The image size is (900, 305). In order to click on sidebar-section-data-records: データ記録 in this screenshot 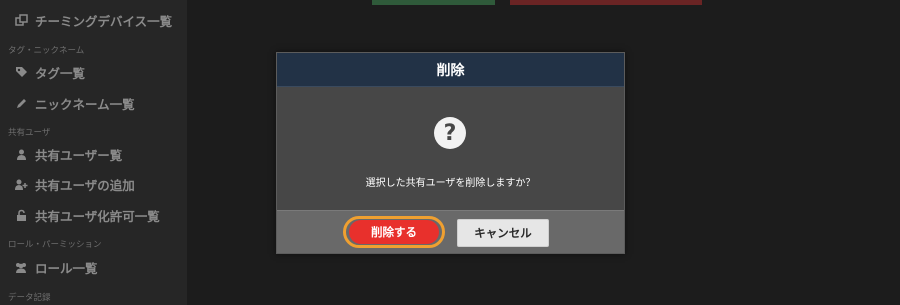, I will do `click(29, 298)`.